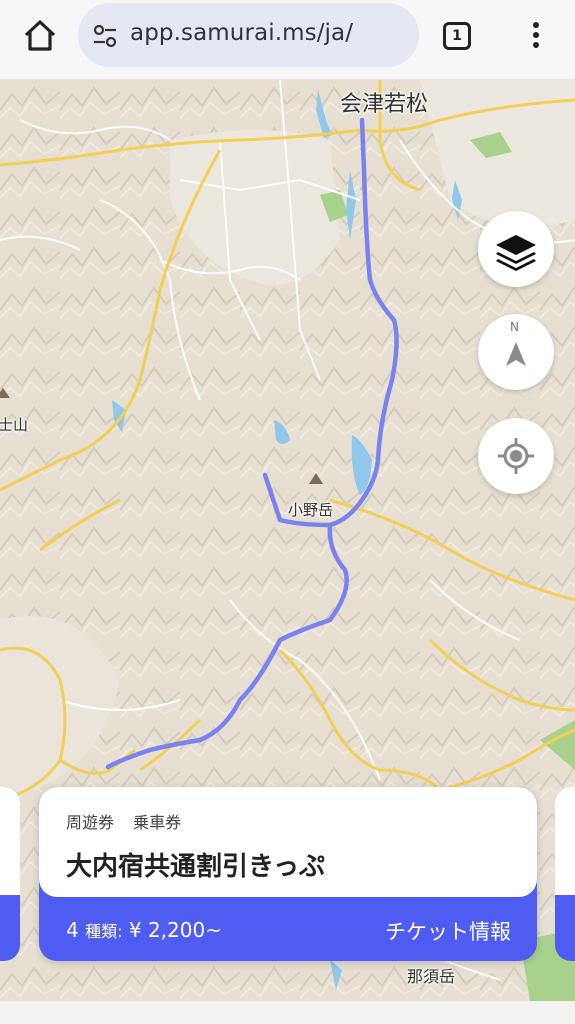  I want to click on more-menu-icon, so click(536, 36).